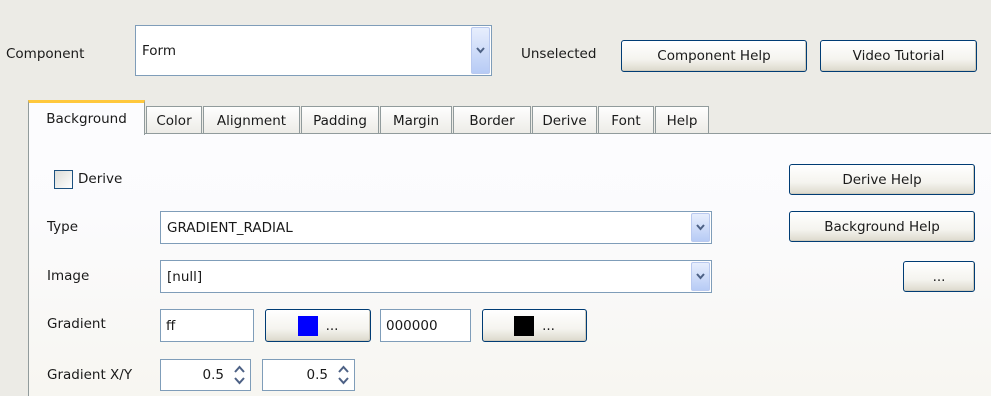 The image size is (991, 396). Describe the element at coordinates (564, 120) in the screenshot. I see `tab-derive: Derive` at that location.